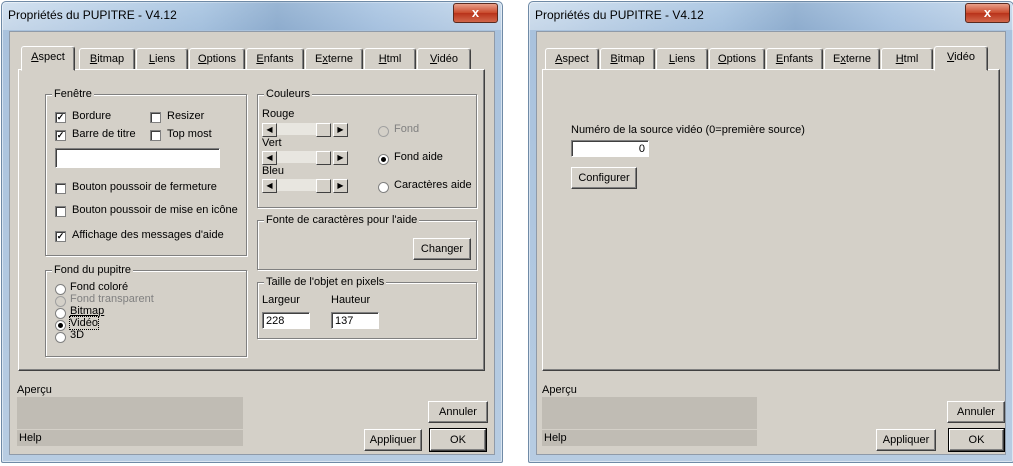 The width and height of the screenshot is (1013, 466). What do you see at coordinates (130, 413) in the screenshot?
I see `apercu-preview` at bounding box center [130, 413].